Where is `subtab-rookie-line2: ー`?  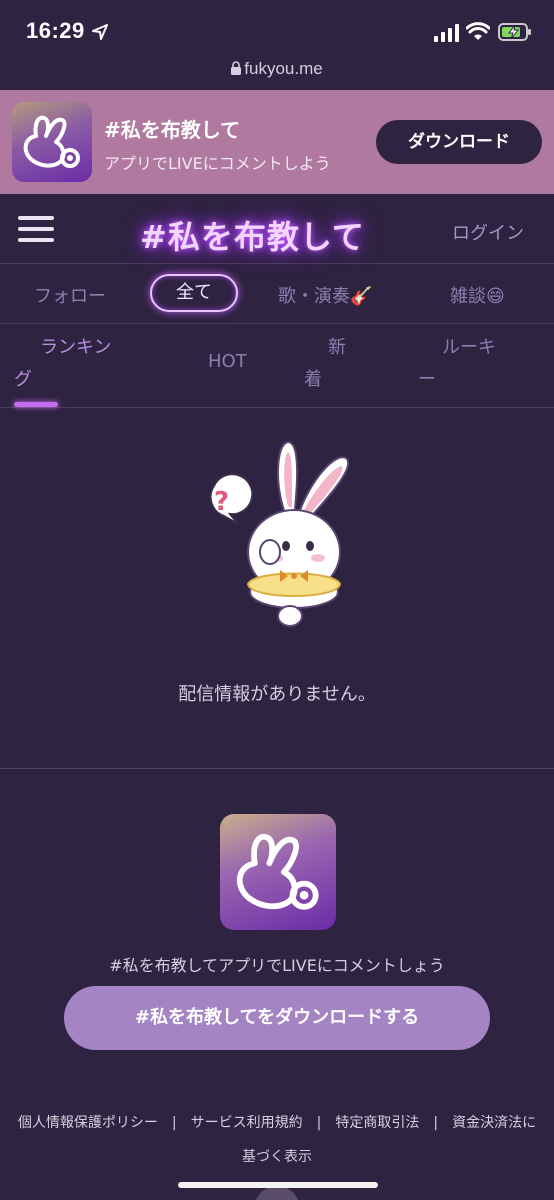 subtab-rookie-line2: ー is located at coordinates (427, 379).